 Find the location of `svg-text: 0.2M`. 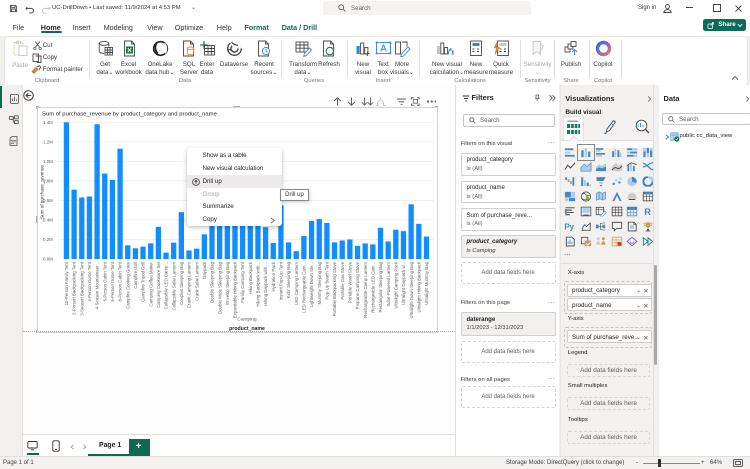

svg-text: 0.2M is located at coordinates (48, 239).